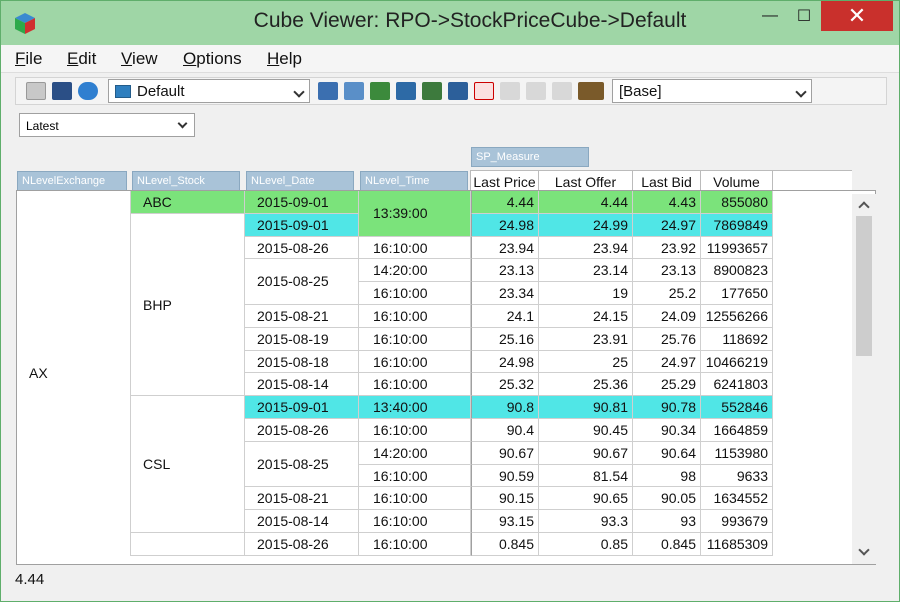  Describe the element at coordinates (737, 476) in the screenshot. I see `data-cell: 9633` at that location.